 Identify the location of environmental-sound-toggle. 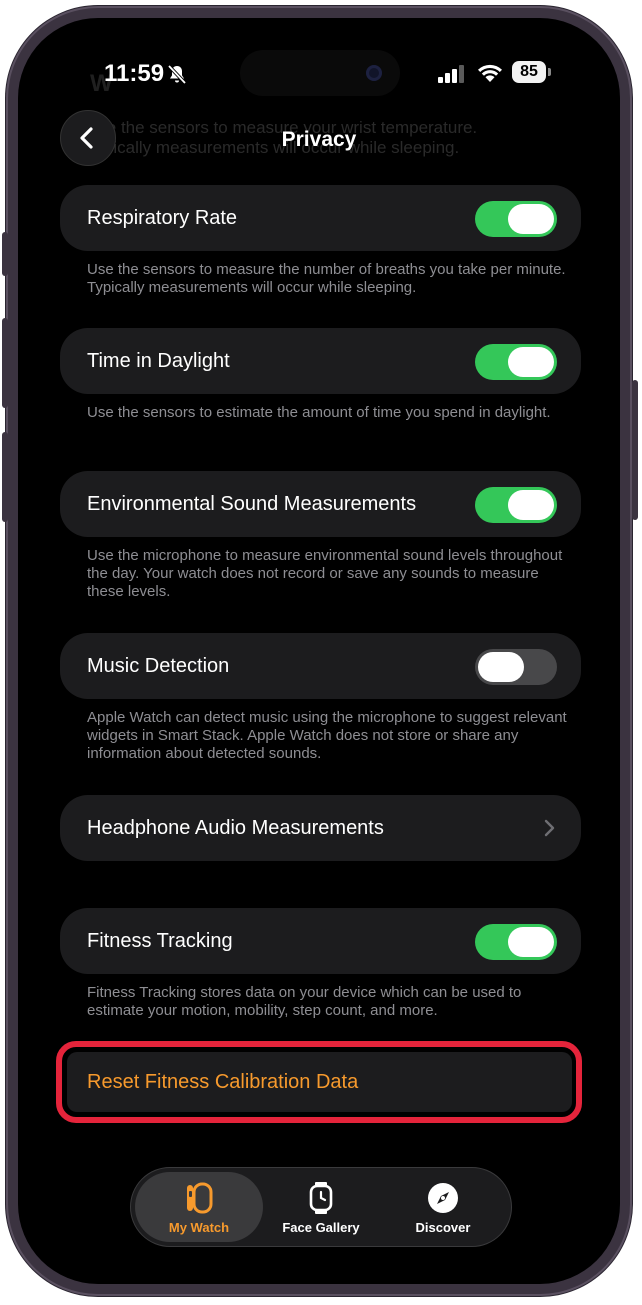
(516, 505).